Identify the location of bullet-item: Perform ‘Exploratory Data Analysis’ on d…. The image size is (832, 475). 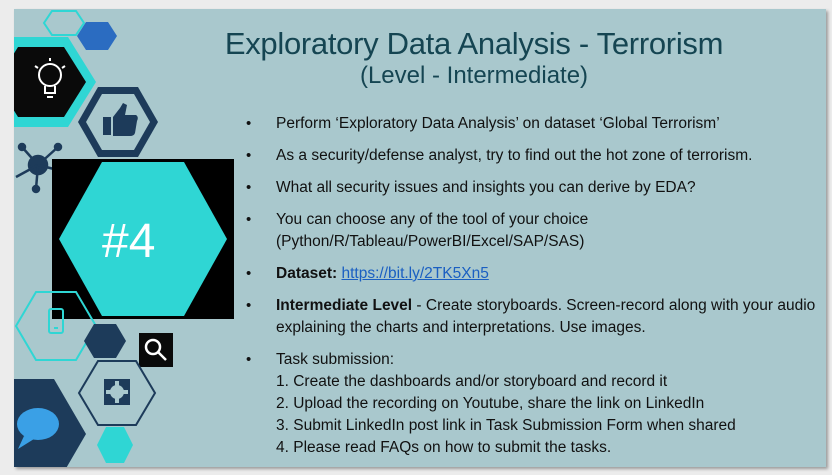
(531, 124).